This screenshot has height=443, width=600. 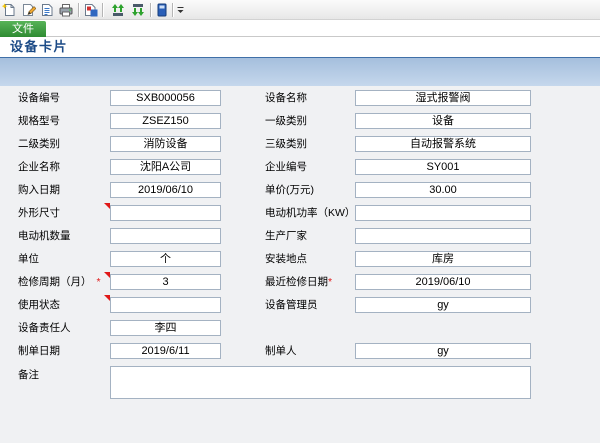 What do you see at coordinates (286, 236) in the screenshot?
I see `manufacturer-label: 生产厂家` at bounding box center [286, 236].